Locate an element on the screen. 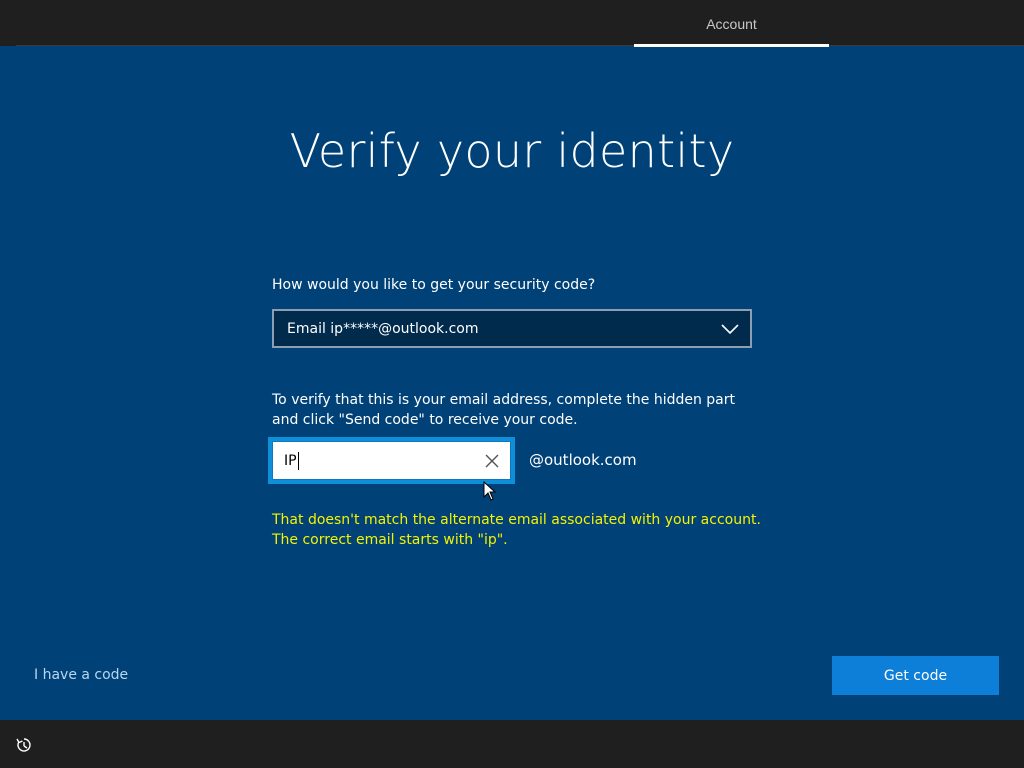 The width and height of the screenshot is (1024, 768). close-icon is located at coordinates (492, 461).